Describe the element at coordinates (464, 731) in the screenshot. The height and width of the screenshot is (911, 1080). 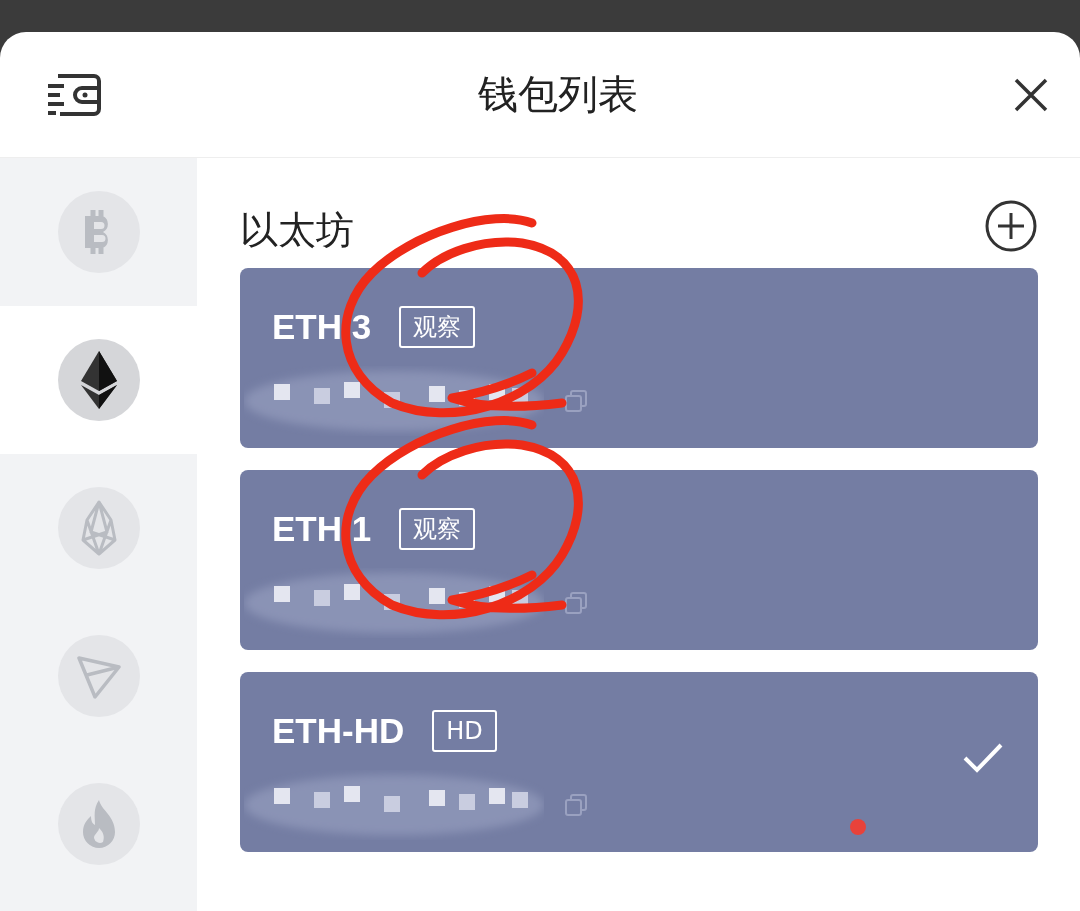
I see `wallet-tag: HD` at that location.